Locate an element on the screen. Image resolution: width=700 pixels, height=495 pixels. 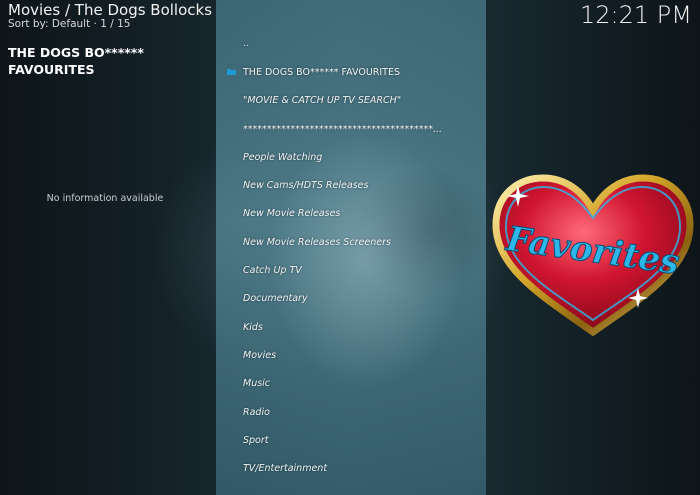
list-item-people-watching: People Watching is located at coordinates (351, 157).